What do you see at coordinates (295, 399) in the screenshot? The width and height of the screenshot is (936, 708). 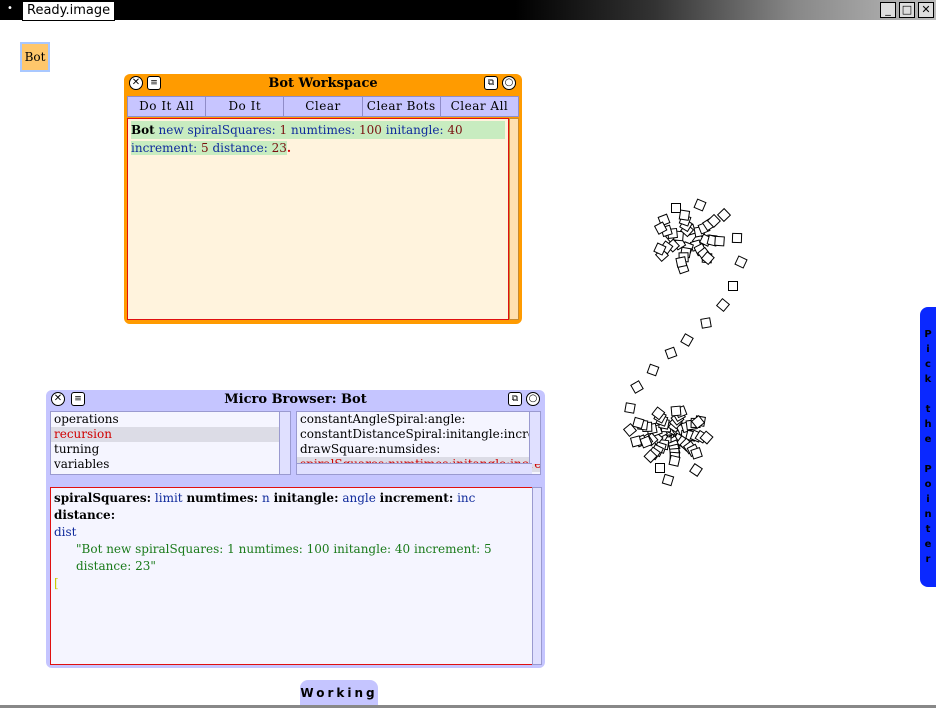 I see `window-title: Micro Browser: Bot` at bounding box center [295, 399].